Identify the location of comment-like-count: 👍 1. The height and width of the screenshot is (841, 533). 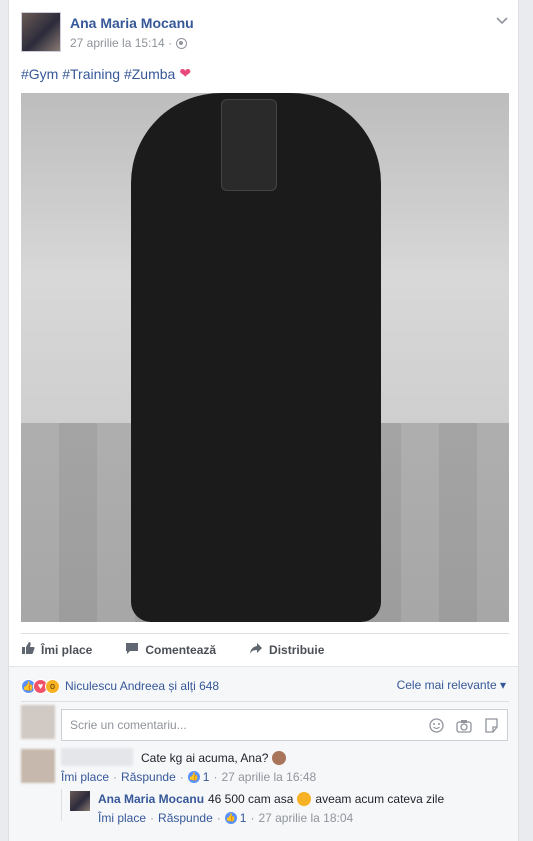
(198, 777).